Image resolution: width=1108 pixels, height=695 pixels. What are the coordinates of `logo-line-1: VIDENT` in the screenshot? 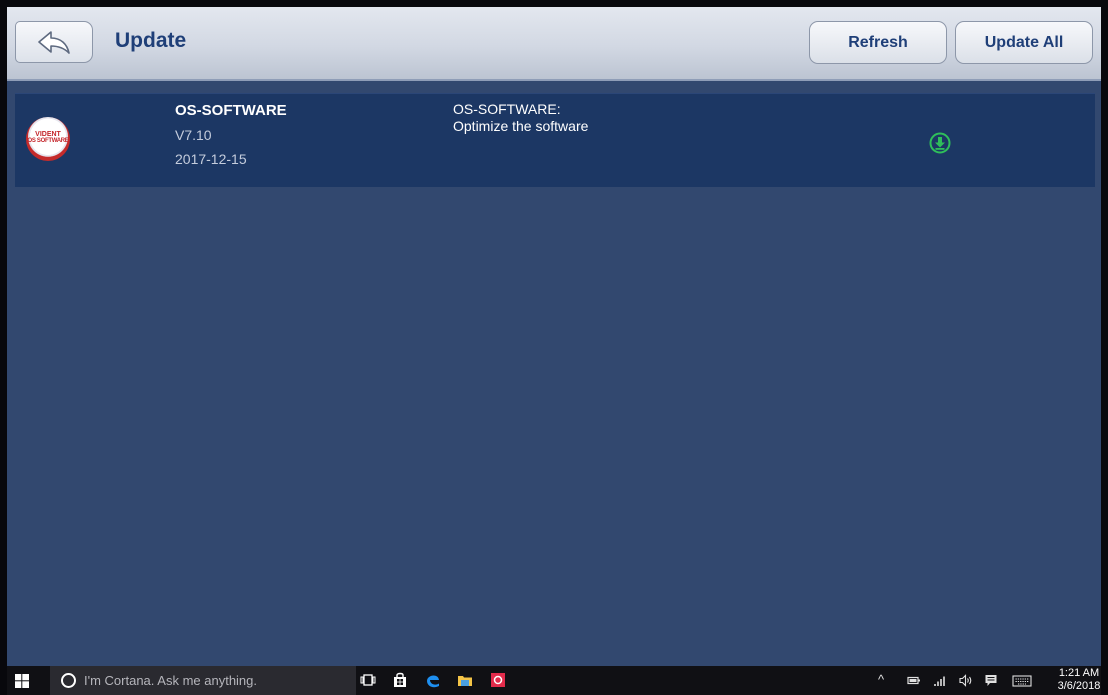 It's located at (48, 134).